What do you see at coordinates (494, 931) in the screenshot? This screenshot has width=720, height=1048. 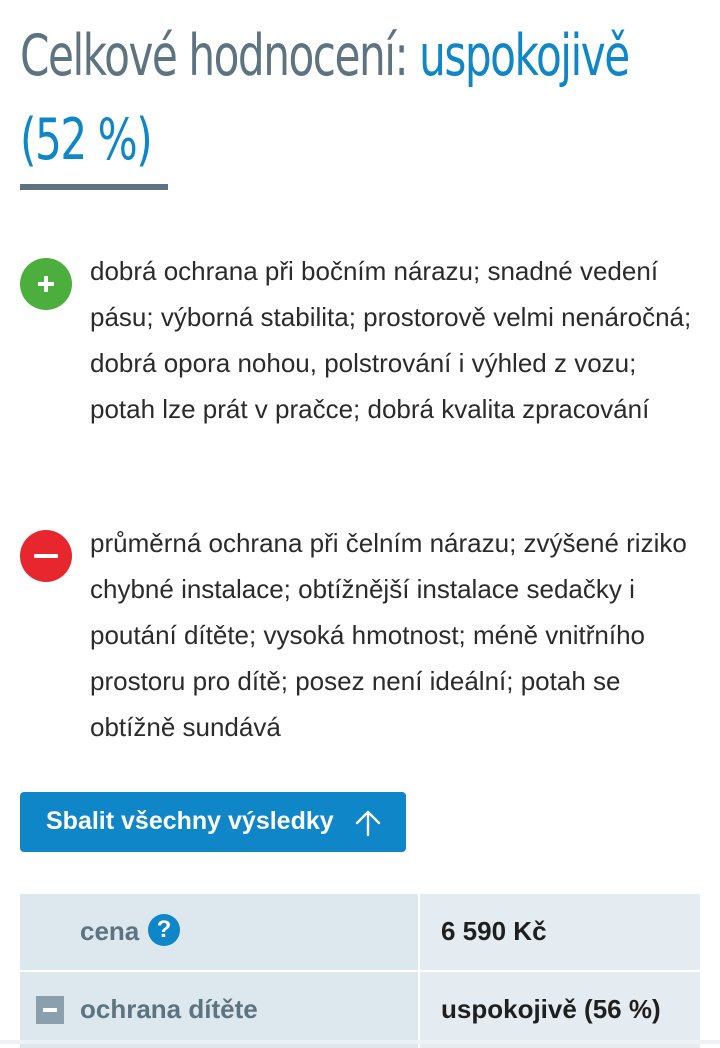 I see `result-value: 6 590 Kč` at bounding box center [494, 931].